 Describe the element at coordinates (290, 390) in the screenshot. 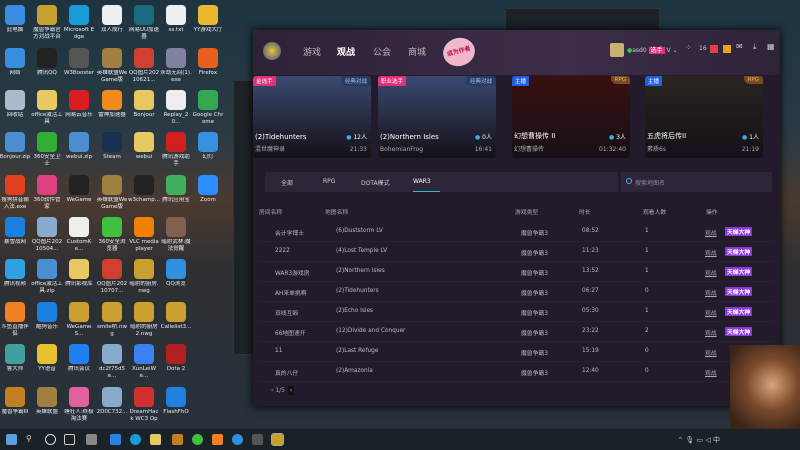

I see `next-page-button: ›` at that location.